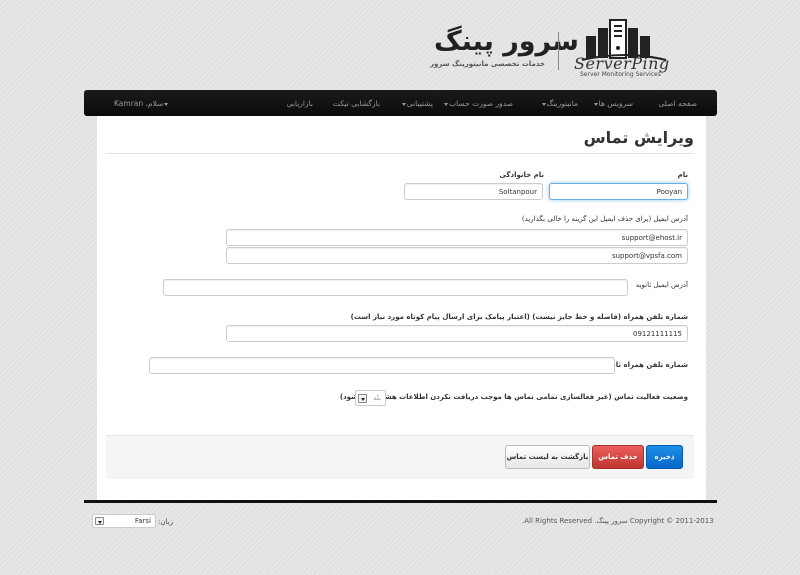 Image resolution: width=800 pixels, height=575 pixels. Describe the element at coordinates (487, 64) in the screenshot. I see `logo-fa-subtitle: خدمات تخصصی مانیتورینگ سرور` at that location.